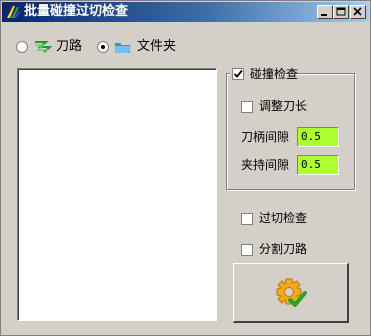 This screenshot has width=371, height=336. Describe the element at coordinates (69, 47) in the screenshot. I see `toolpath-radio-label: 刀路` at that location.